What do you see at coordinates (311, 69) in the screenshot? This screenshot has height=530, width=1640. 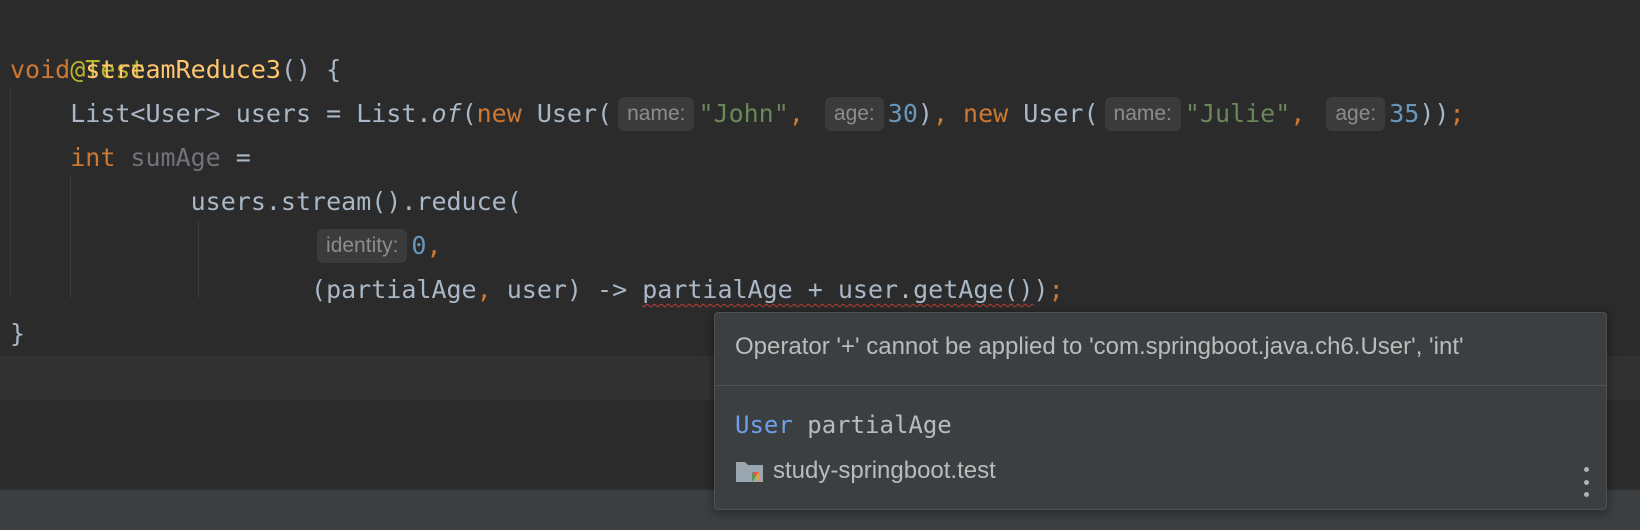 I see `method-signature-rest: () {` at bounding box center [311, 69].